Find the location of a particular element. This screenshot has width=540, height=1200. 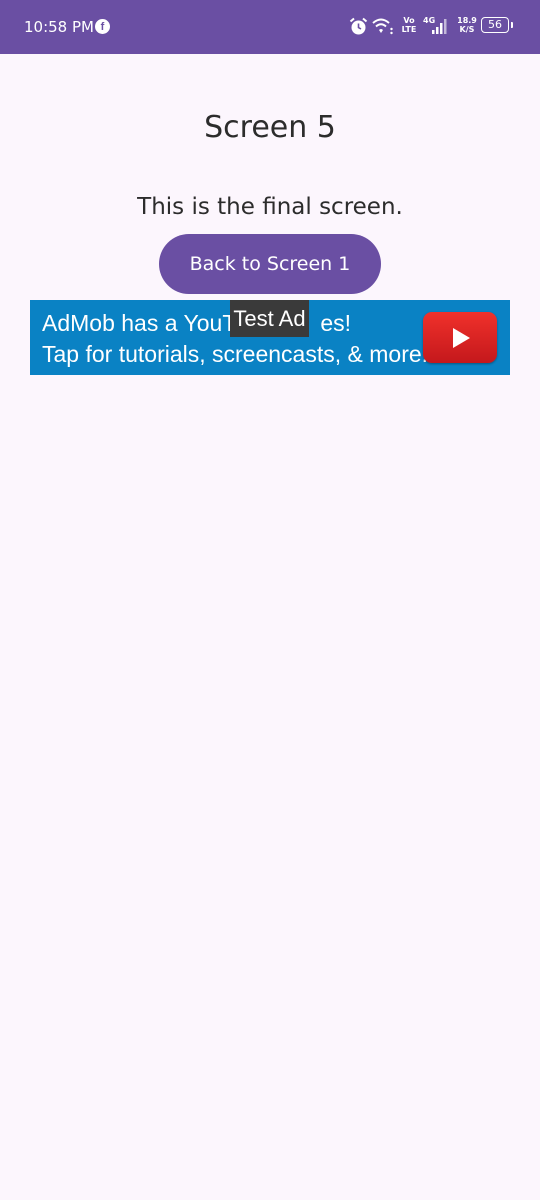

battery-icon: 56 is located at coordinates (497, 26).